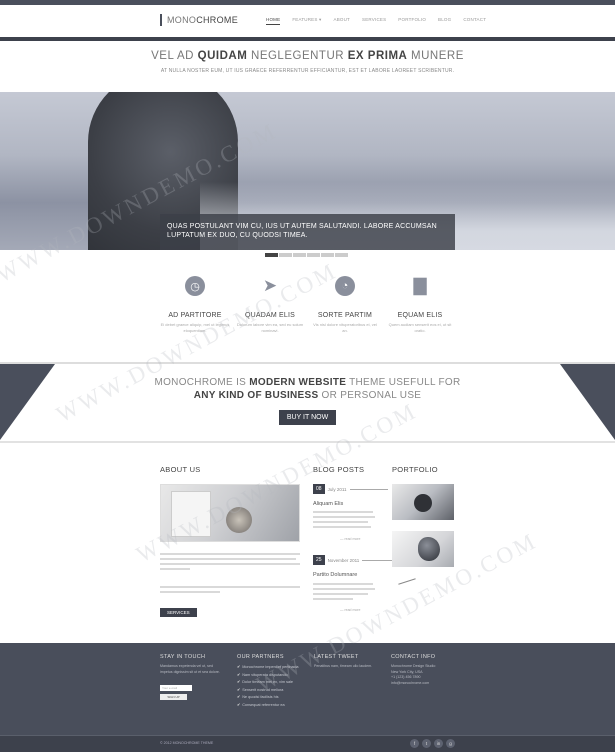 The image size is (615, 752). What do you see at coordinates (345, 315) in the screenshot?
I see `feature-title: SORTE PARTIM` at bounding box center [345, 315].